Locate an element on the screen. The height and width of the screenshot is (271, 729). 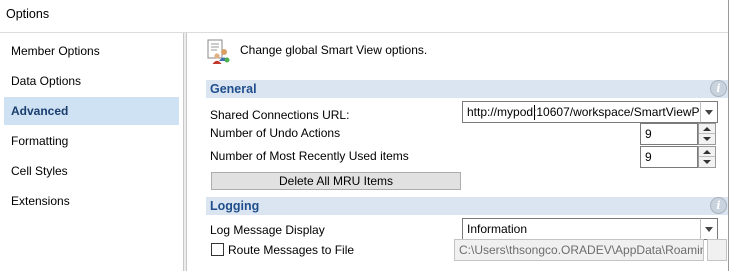
route-messages-label: Route Messages to File is located at coordinates (291, 250).